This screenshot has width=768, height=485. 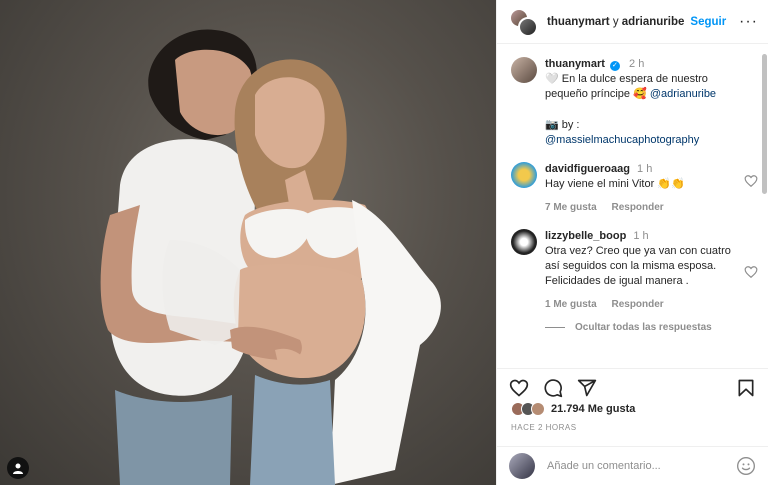 I want to click on share-icon, so click(x=587, y=387).